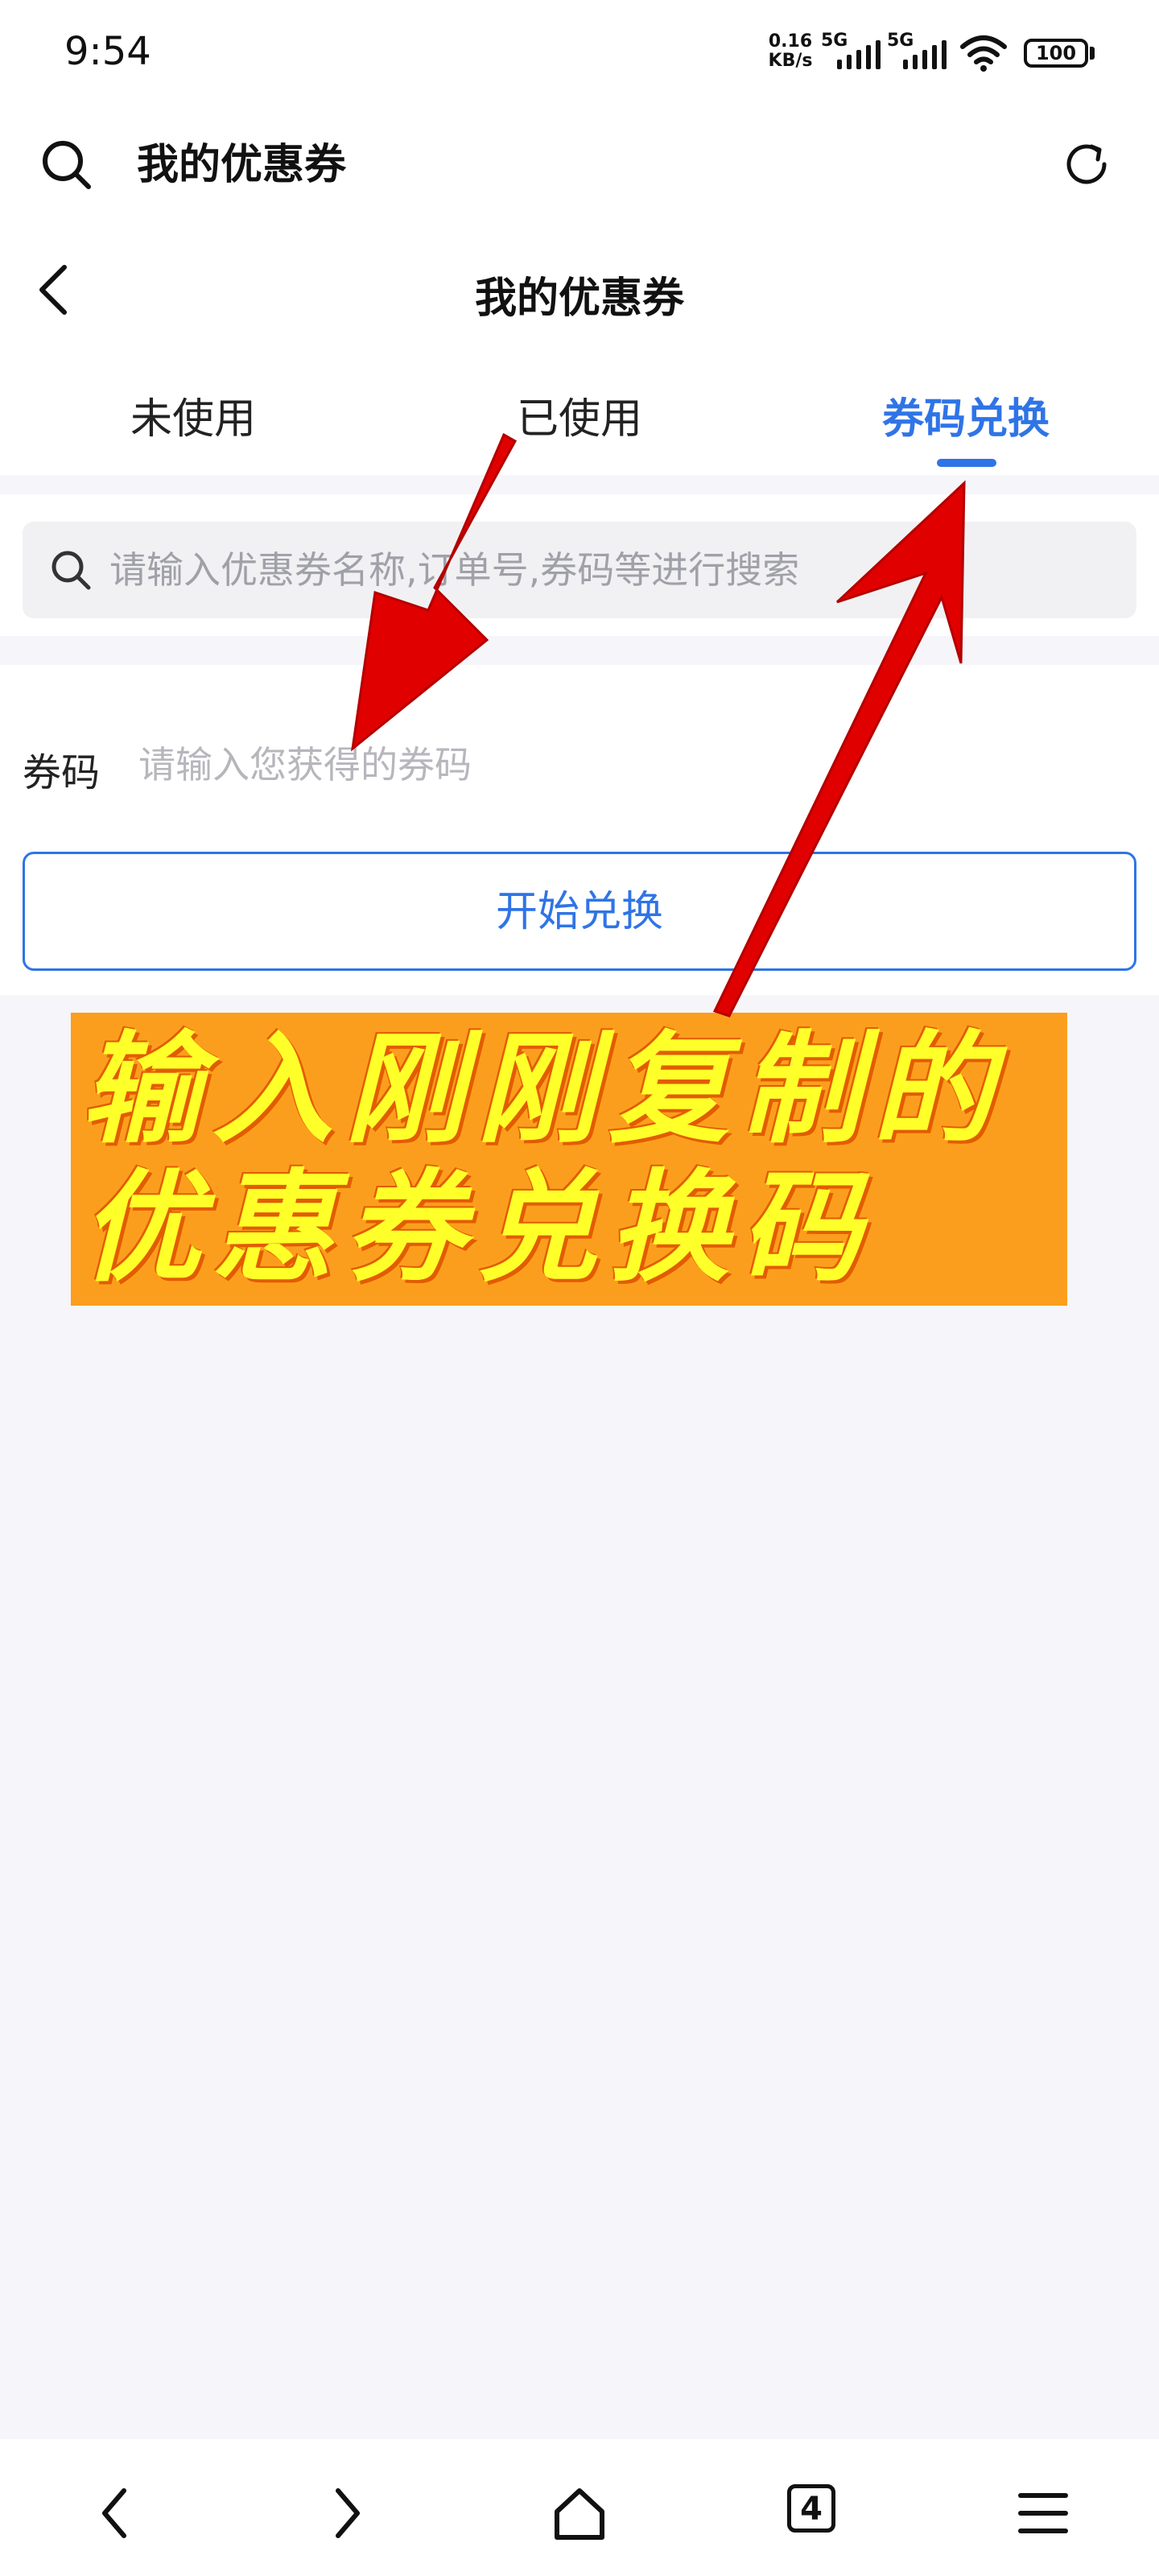  I want to click on network-speed: 0.16 KB/s, so click(790, 51).